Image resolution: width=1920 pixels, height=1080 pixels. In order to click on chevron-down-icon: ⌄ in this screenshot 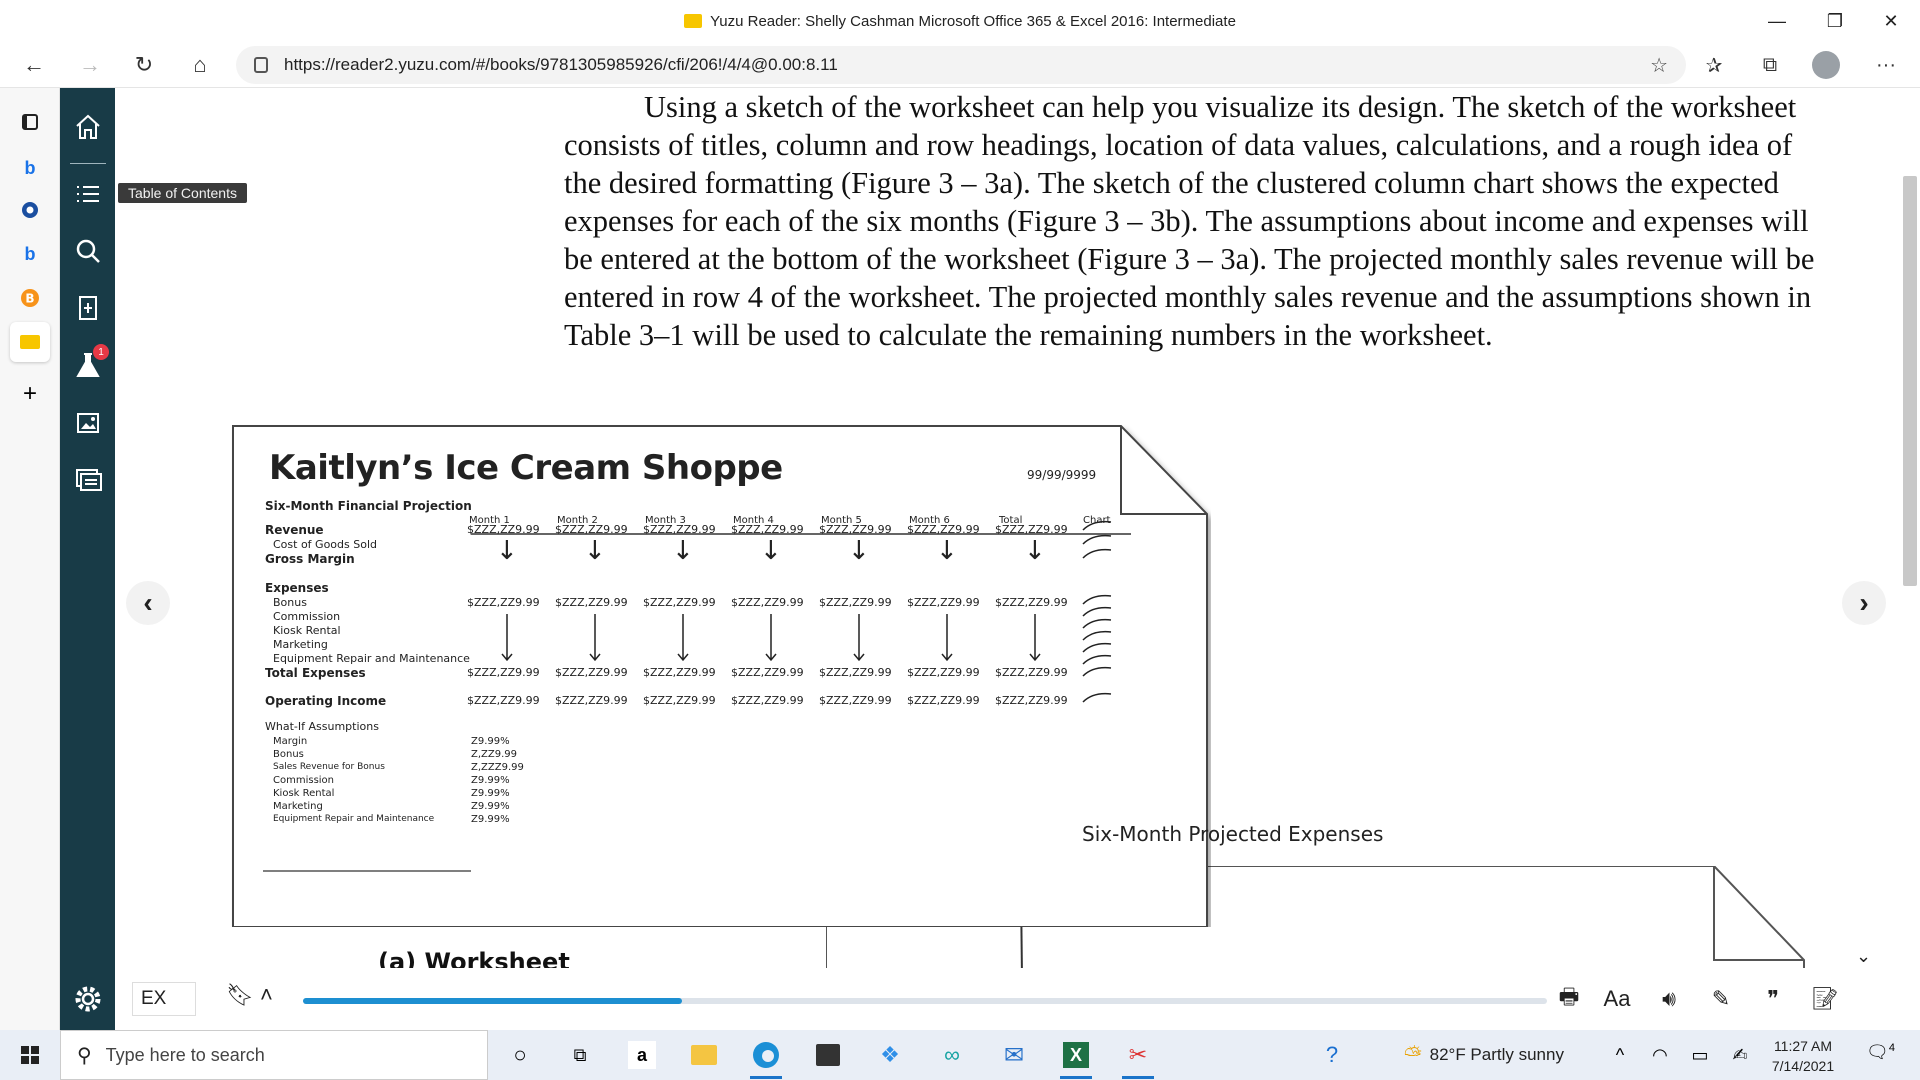, I will do `click(1863, 956)`.